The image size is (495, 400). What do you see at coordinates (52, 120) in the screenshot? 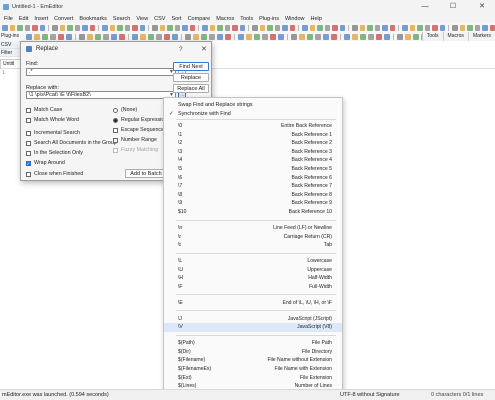
I see `match-whole-word-option: Match Whole Word` at bounding box center [52, 120].